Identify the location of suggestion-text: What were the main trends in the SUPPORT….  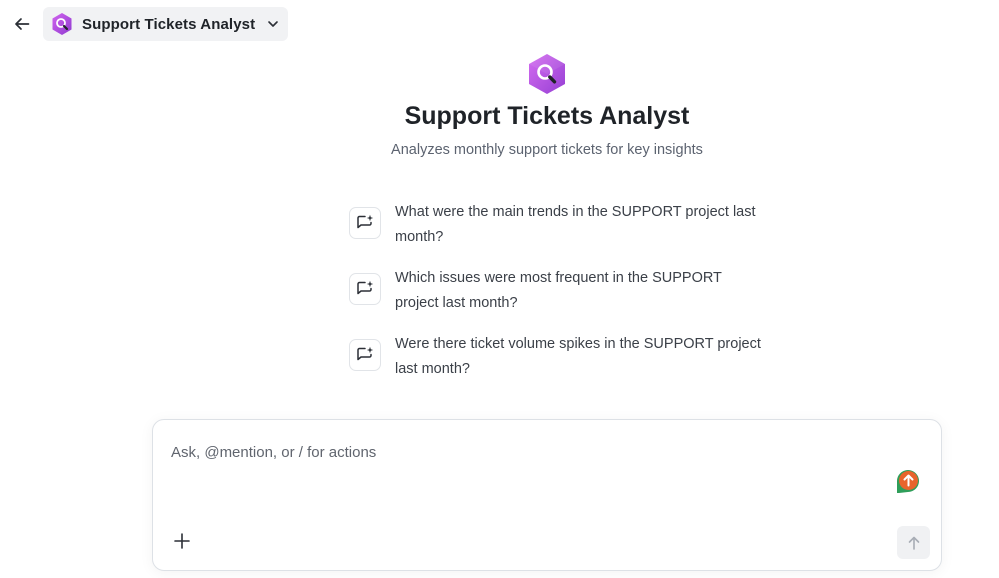
(575, 224).